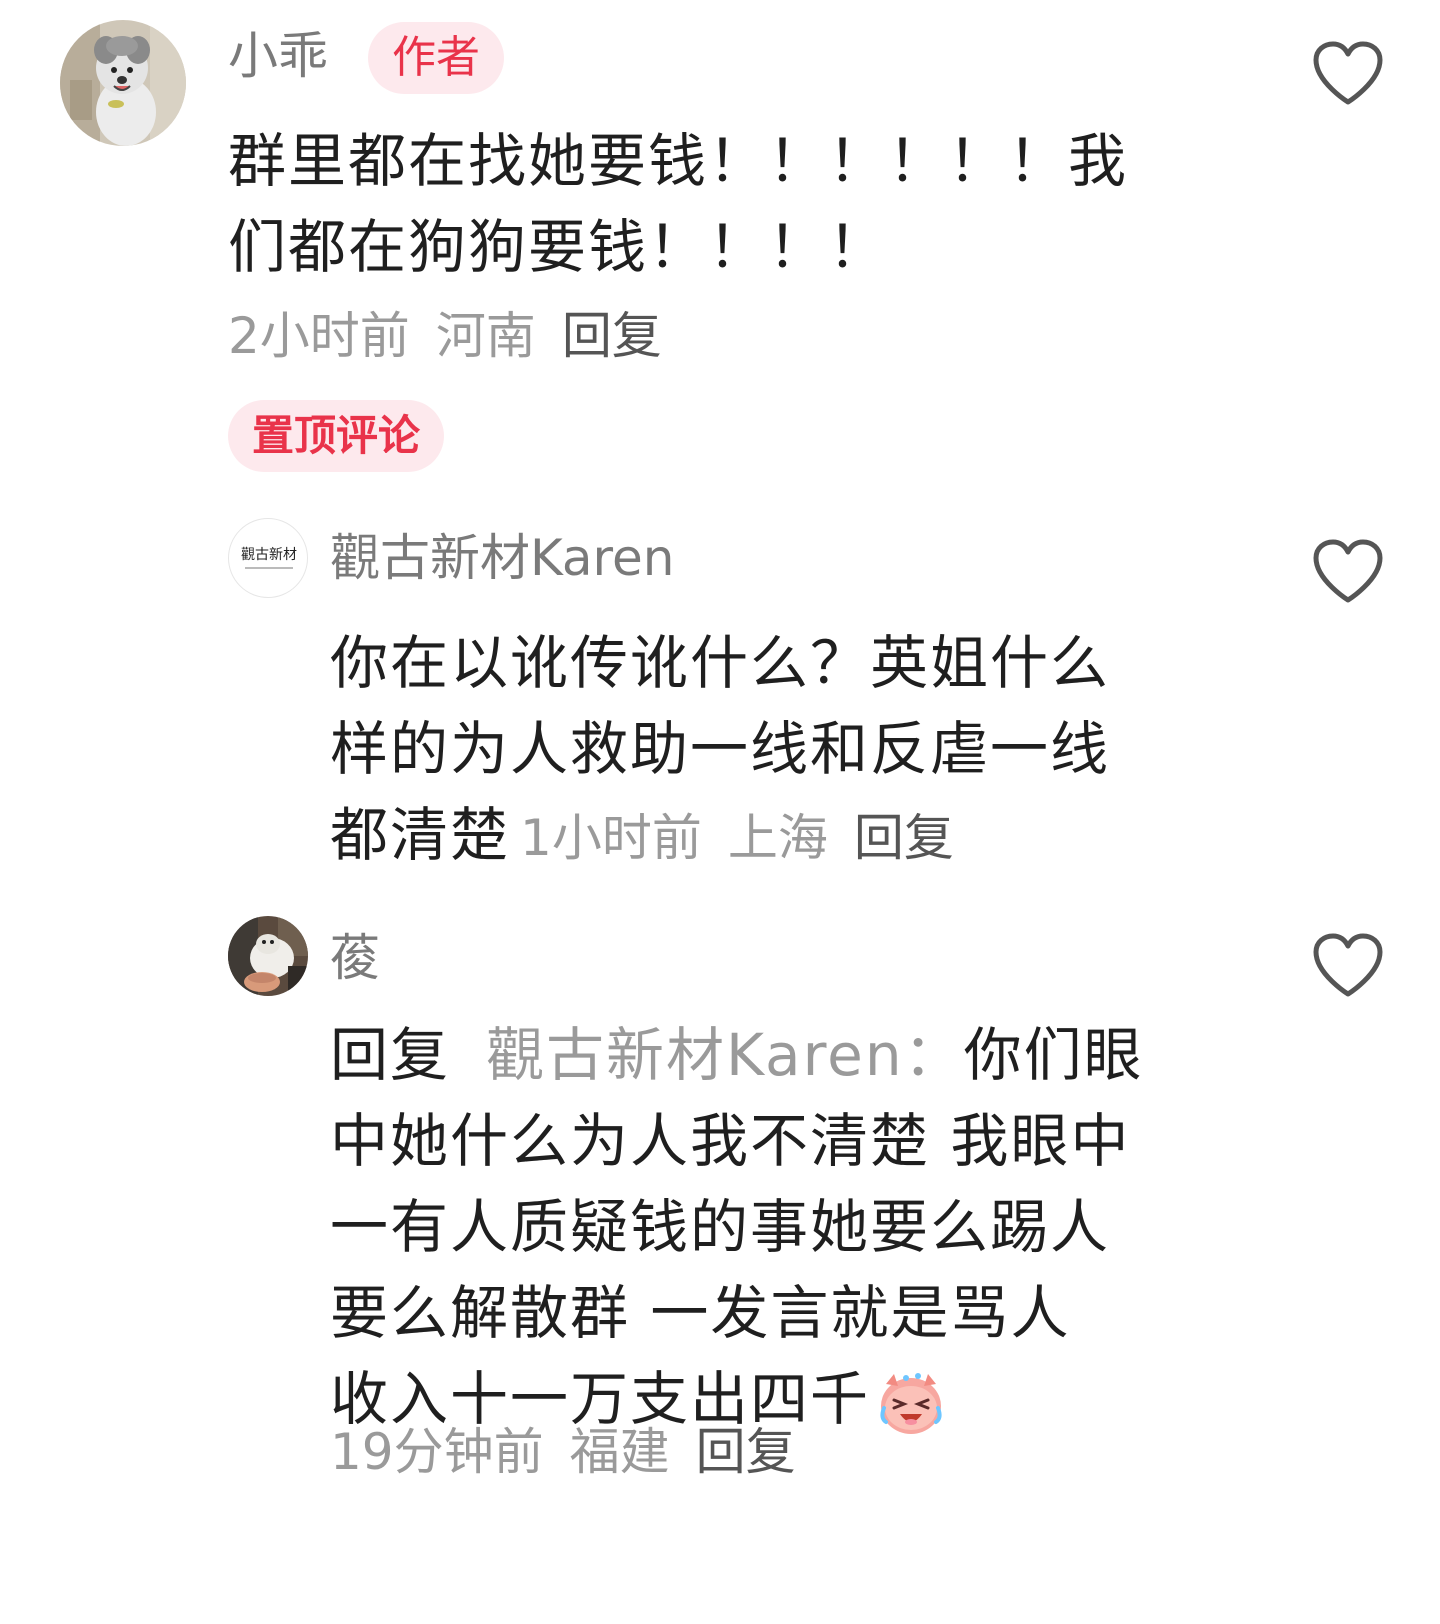 The width and height of the screenshot is (1440, 1624). Describe the element at coordinates (730, 1141) in the screenshot. I see `comment-3-line-2: 中她什么为人我不清楚 我眼中` at that location.